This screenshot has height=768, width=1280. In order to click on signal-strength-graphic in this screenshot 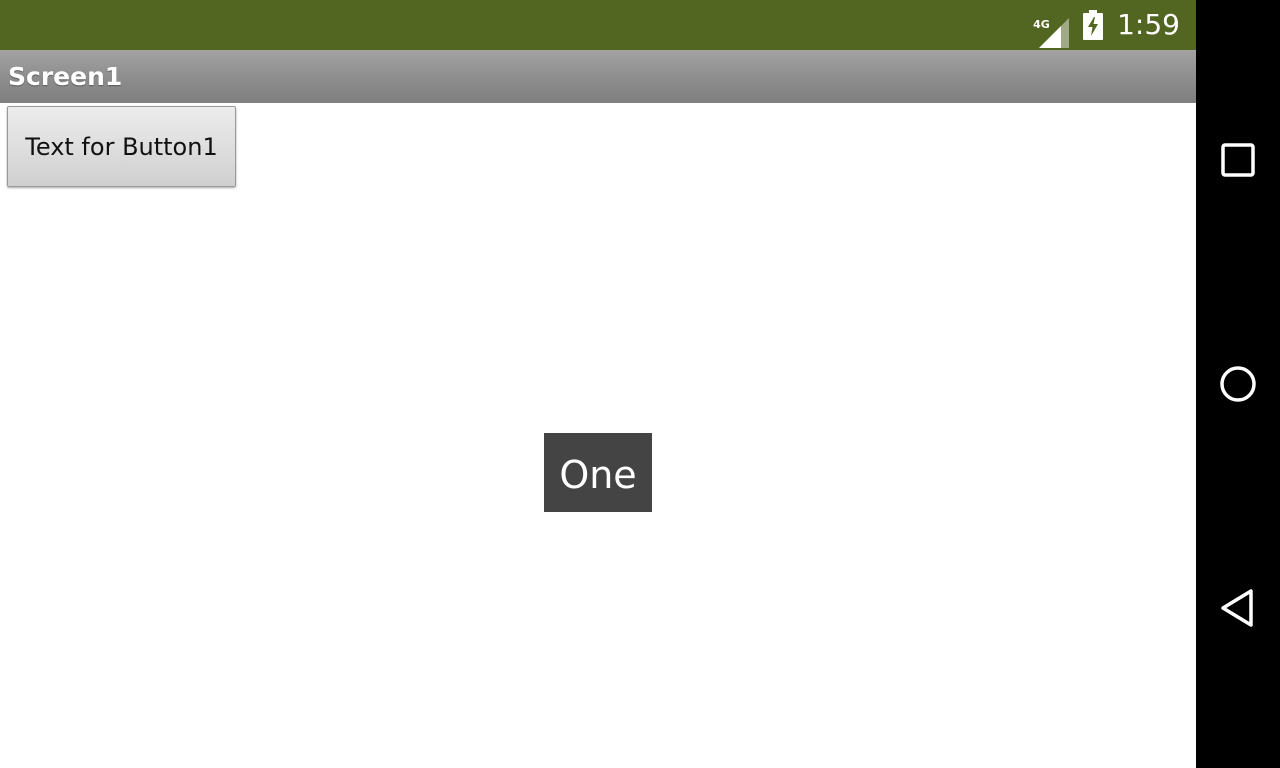, I will do `click(1054, 33)`.